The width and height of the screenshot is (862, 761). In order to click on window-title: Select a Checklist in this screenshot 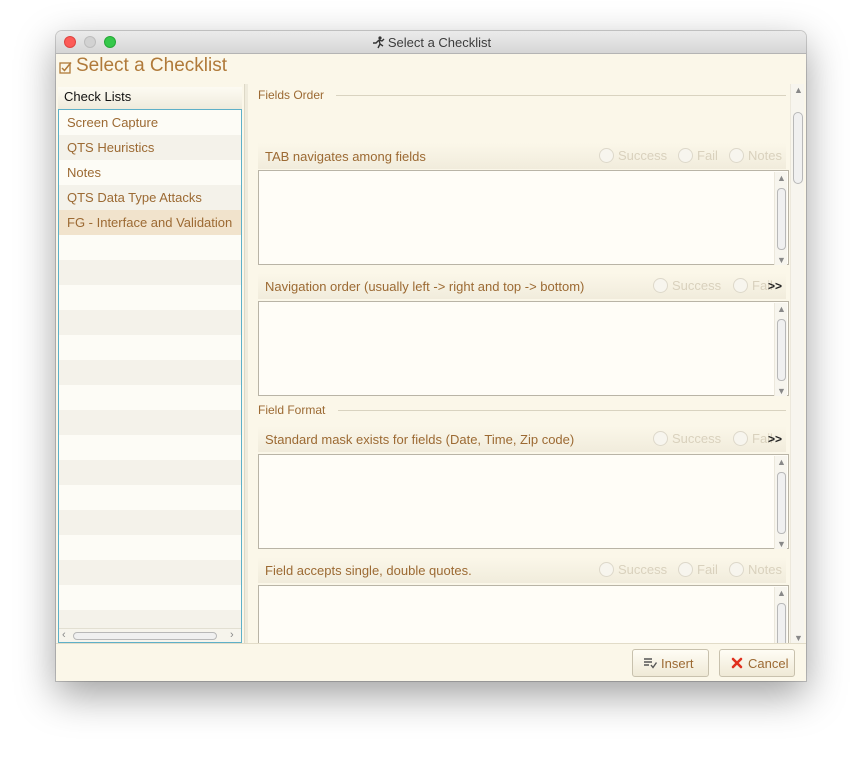, I will do `click(439, 42)`.